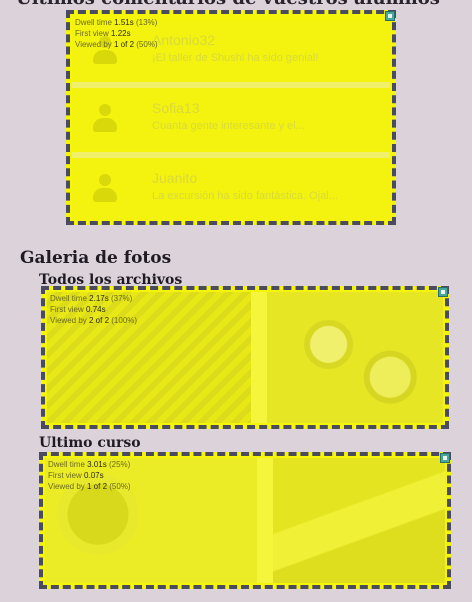  Describe the element at coordinates (176, 108) in the screenshot. I see `comment-author: Sofia13` at that location.